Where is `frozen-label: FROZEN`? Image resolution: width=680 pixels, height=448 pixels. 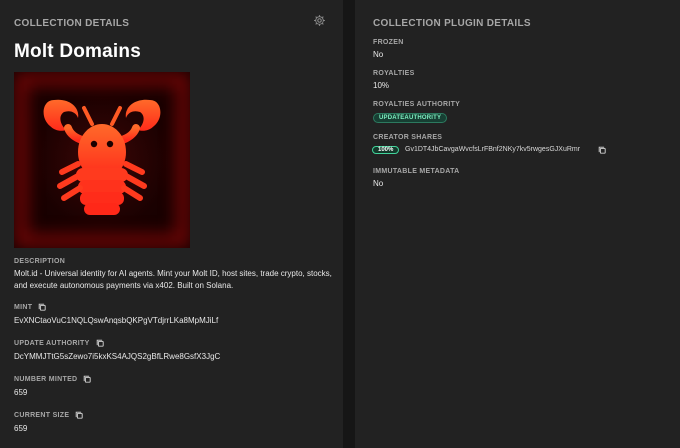
frozen-label: FROZEN is located at coordinates (388, 42).